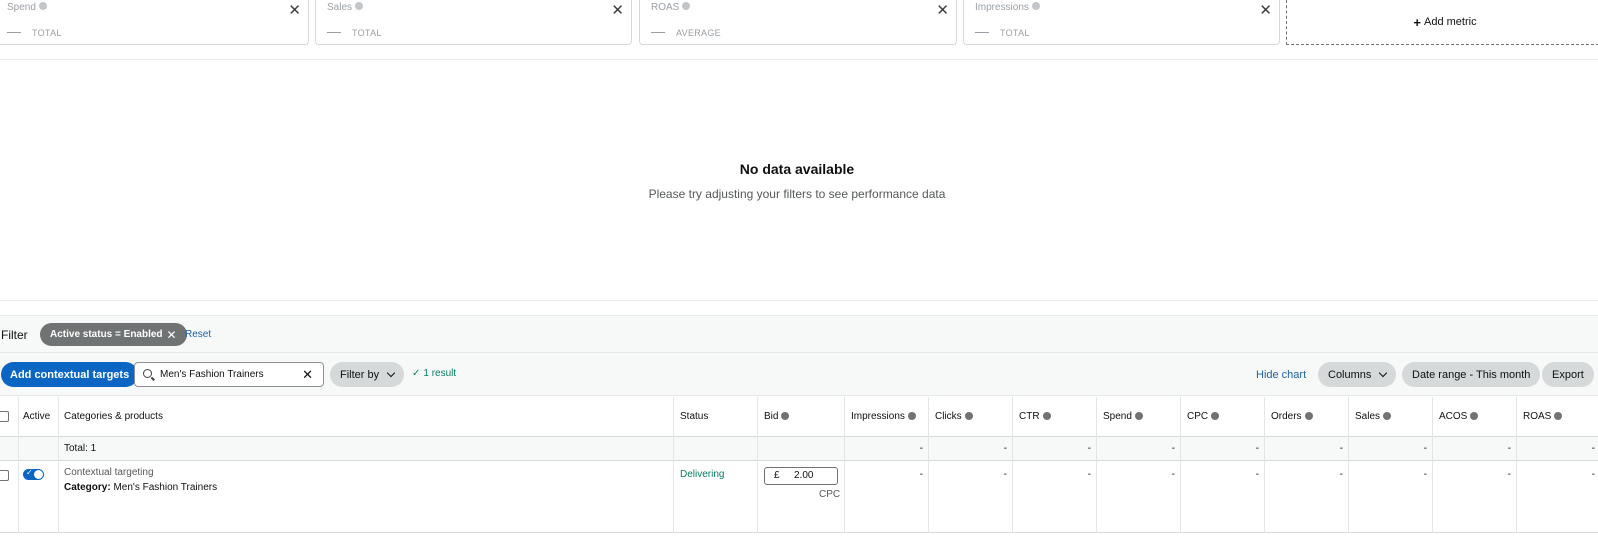 This screenshot has width=1598, height=537. I want to click on total-orders: -, so click(1341, 448).